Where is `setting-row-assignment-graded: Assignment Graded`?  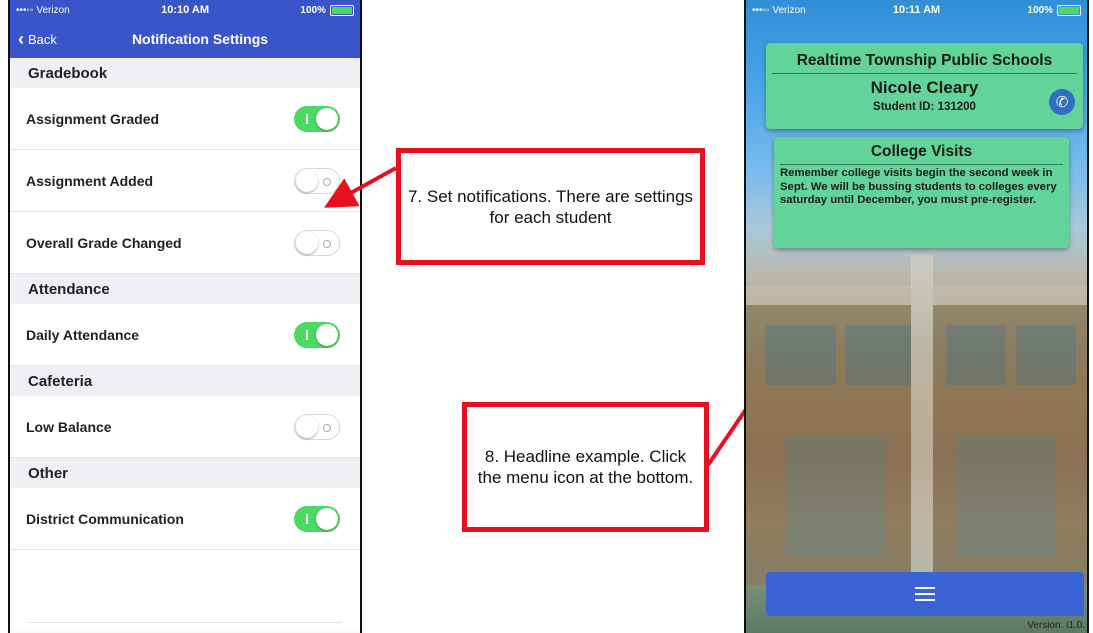
setting-row-assignment-graded: Assignment Graded is located at coordinates (185, 119).